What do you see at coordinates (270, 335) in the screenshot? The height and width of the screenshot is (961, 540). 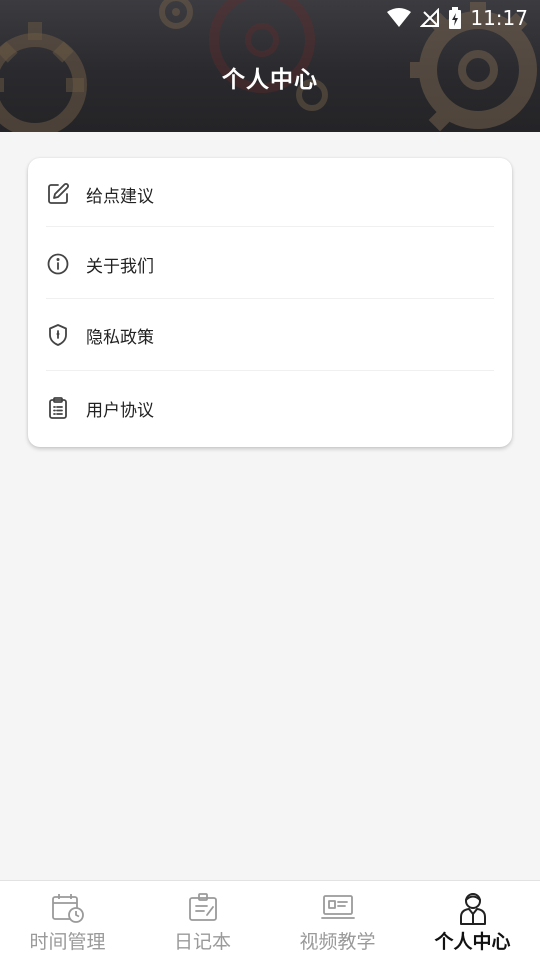 I see `menu-item-privacy: 隐私政策` at bounding box center [270, 335].